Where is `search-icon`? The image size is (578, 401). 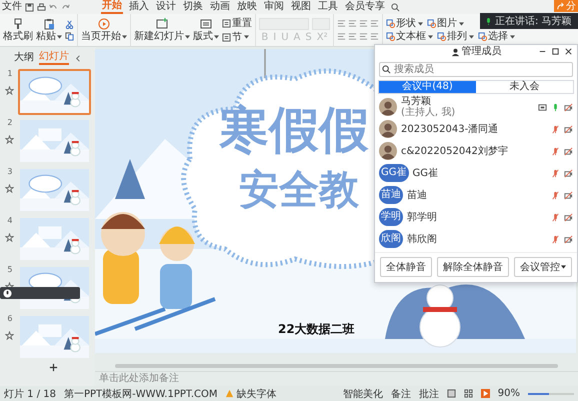
search-icon is located at coordinates (395, 7).